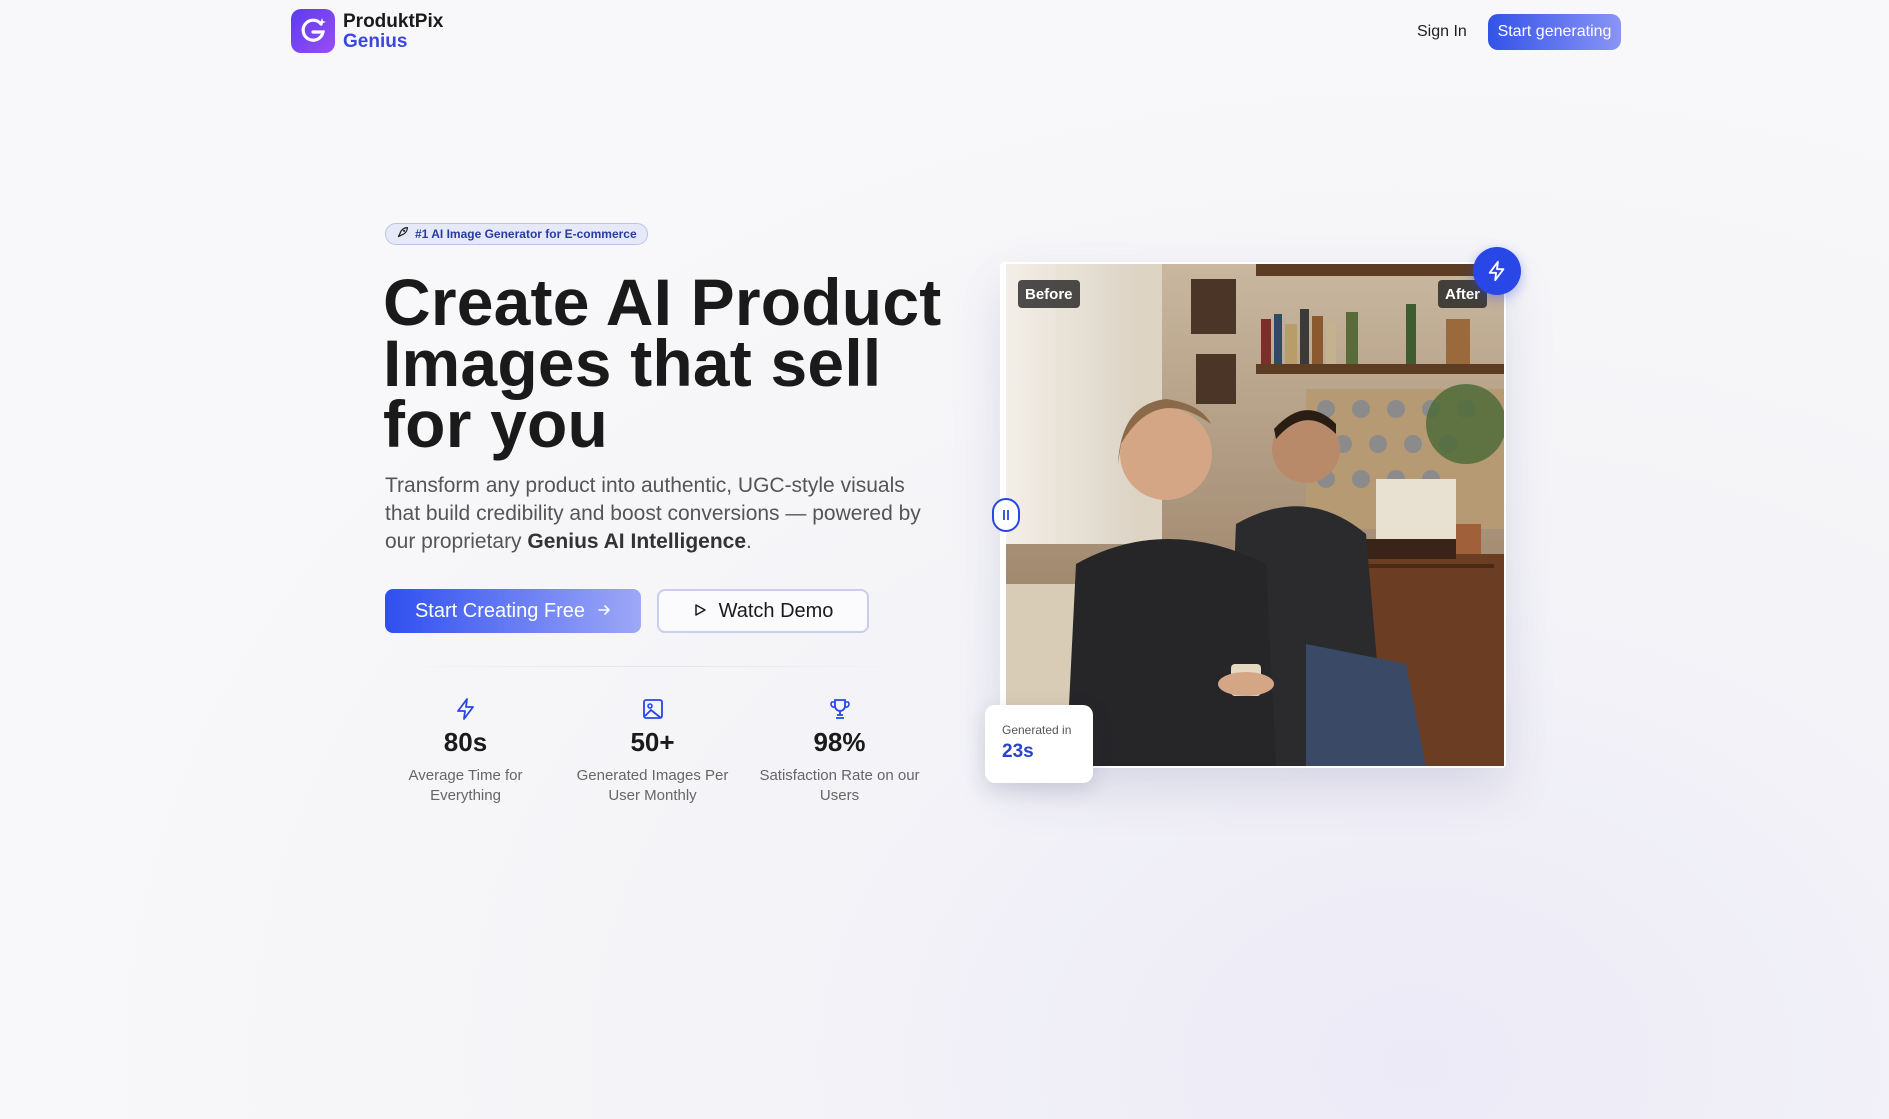 Image resolution: width=1889 pixels, height=1119 pixels. What do you see at coordinates (749, 541) in the screenshot?
I see `subtitle-end: .` at bounding box center [749, 541].